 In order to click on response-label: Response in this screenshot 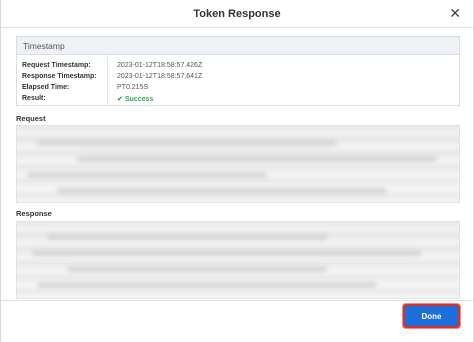, I will do `click(34, 213)`.